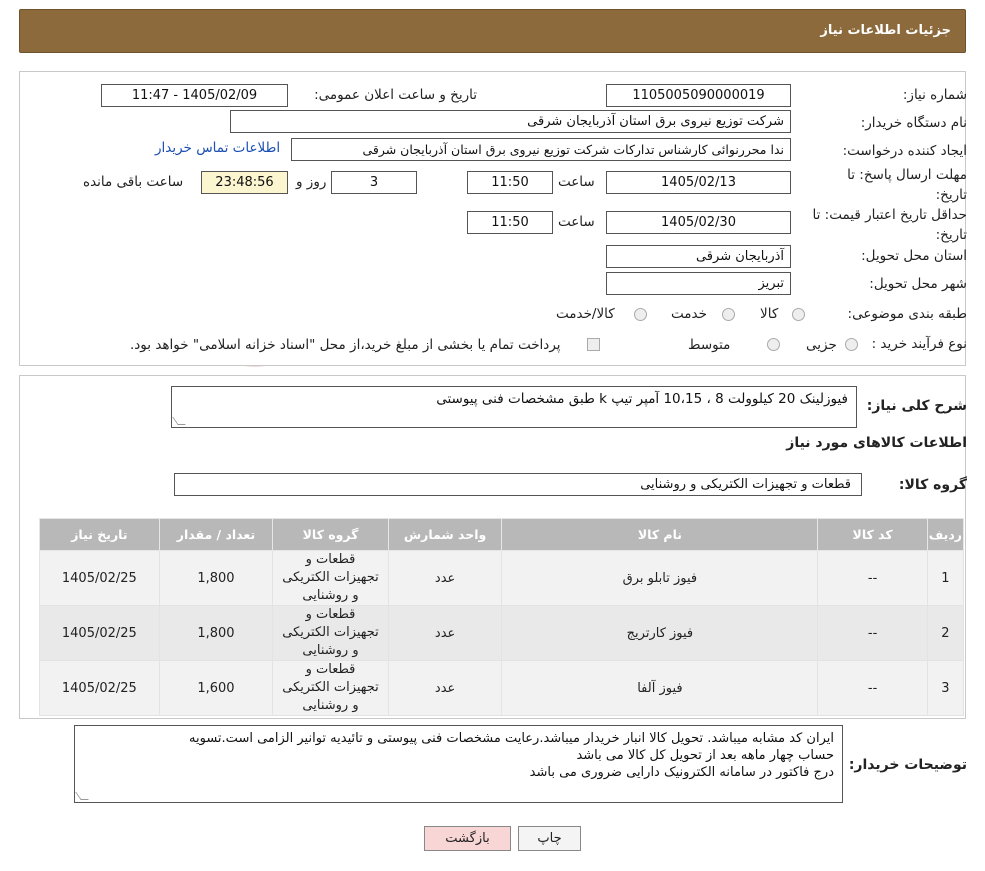 The image size is (985, 871). Describe the element at coordinates (821, 345) in the screenshot. I see `process-minor-label: جزیی` at that location.